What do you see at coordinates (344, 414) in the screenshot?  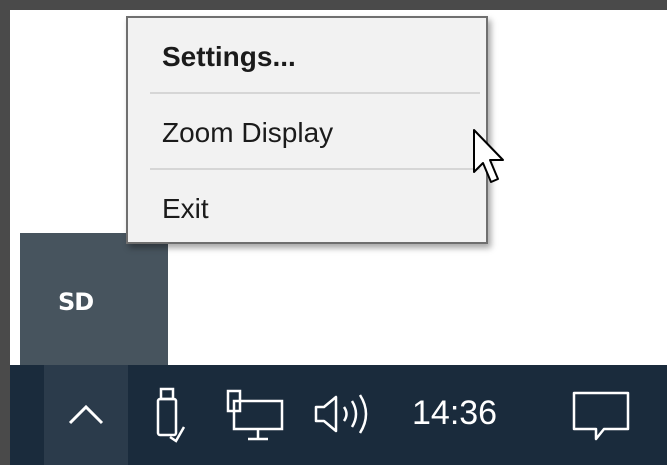 I see `speaker-icon` at bounding box center [344, 414].